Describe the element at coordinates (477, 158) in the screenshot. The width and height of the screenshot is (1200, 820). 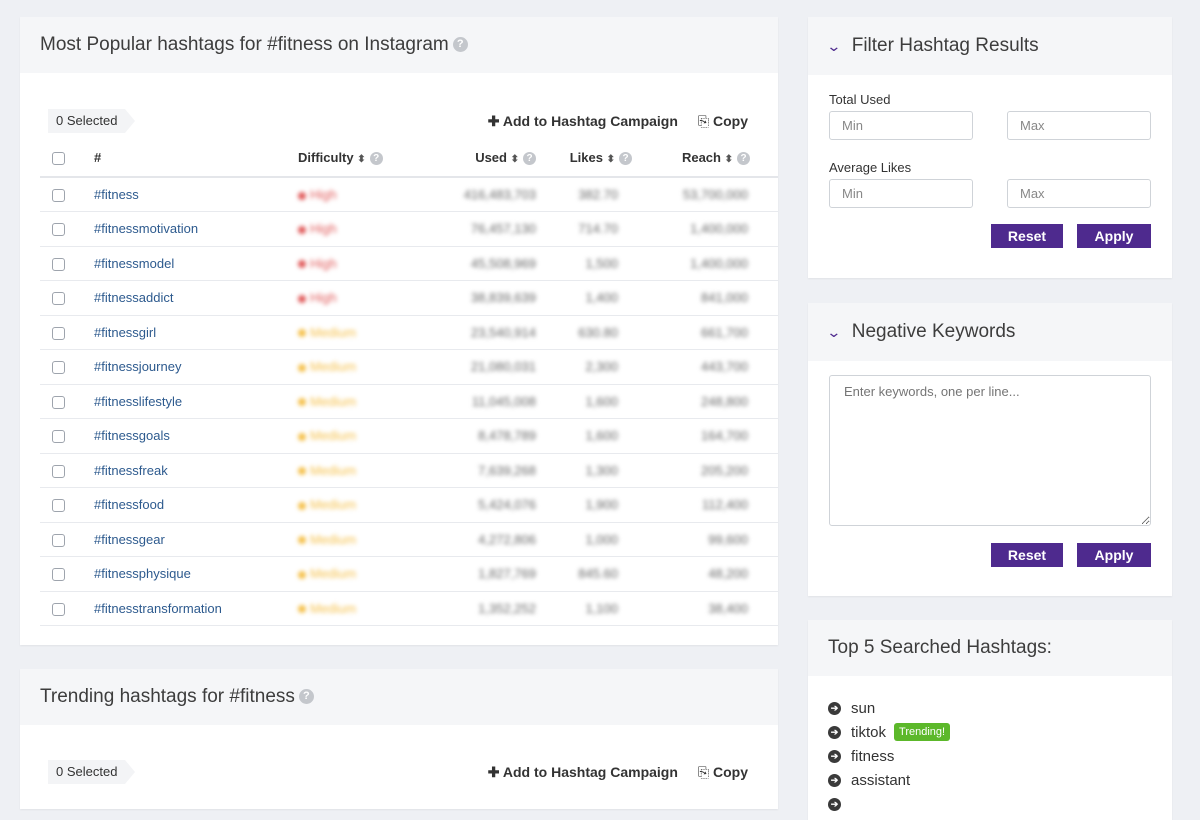
I see `col-used: Used ⬍?` at that location.